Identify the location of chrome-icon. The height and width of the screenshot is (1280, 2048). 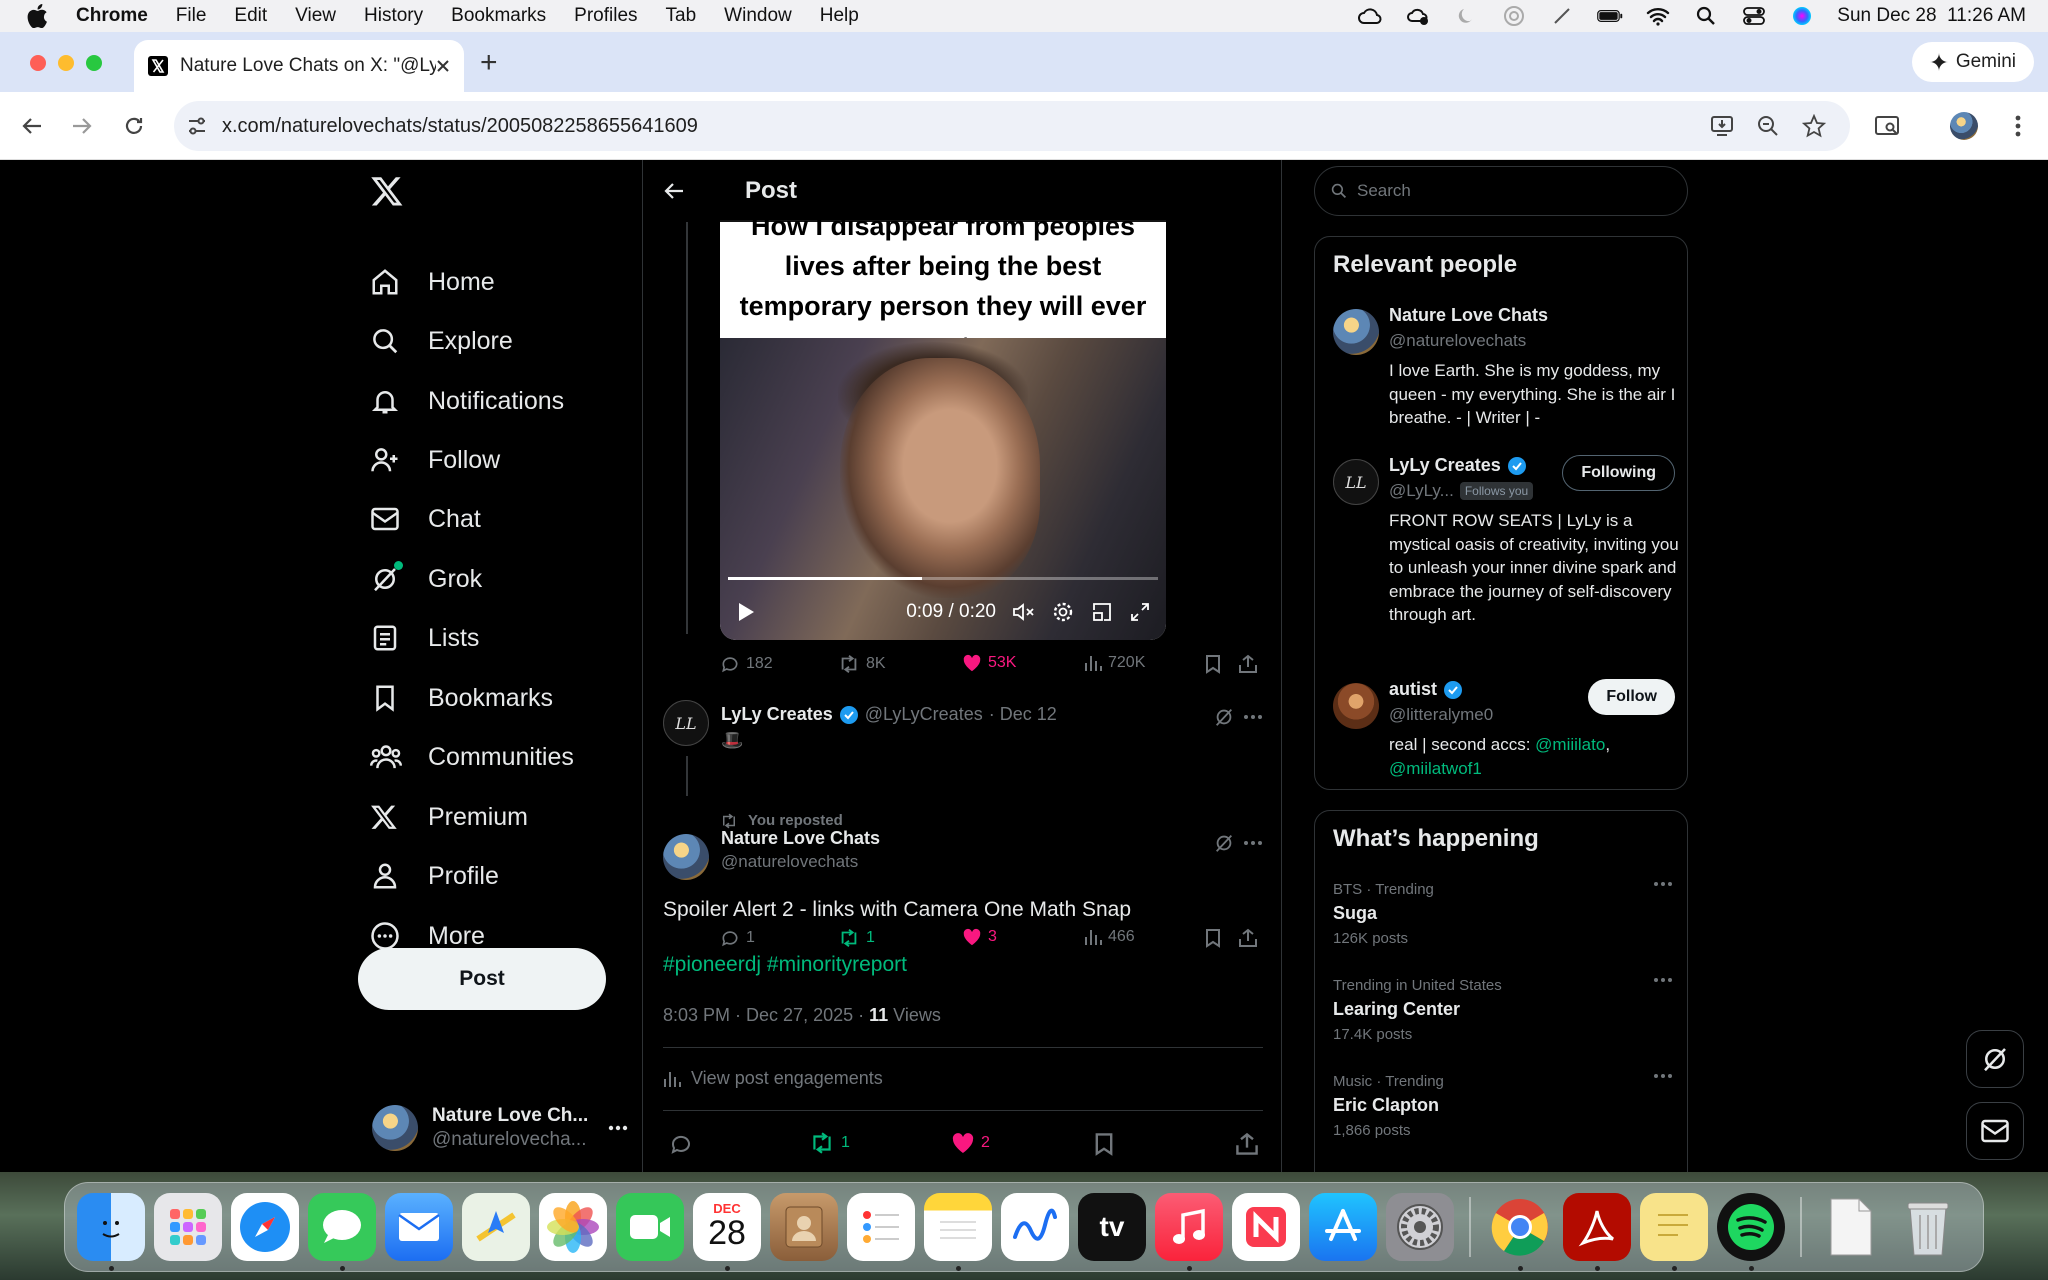
(1520, 1232).